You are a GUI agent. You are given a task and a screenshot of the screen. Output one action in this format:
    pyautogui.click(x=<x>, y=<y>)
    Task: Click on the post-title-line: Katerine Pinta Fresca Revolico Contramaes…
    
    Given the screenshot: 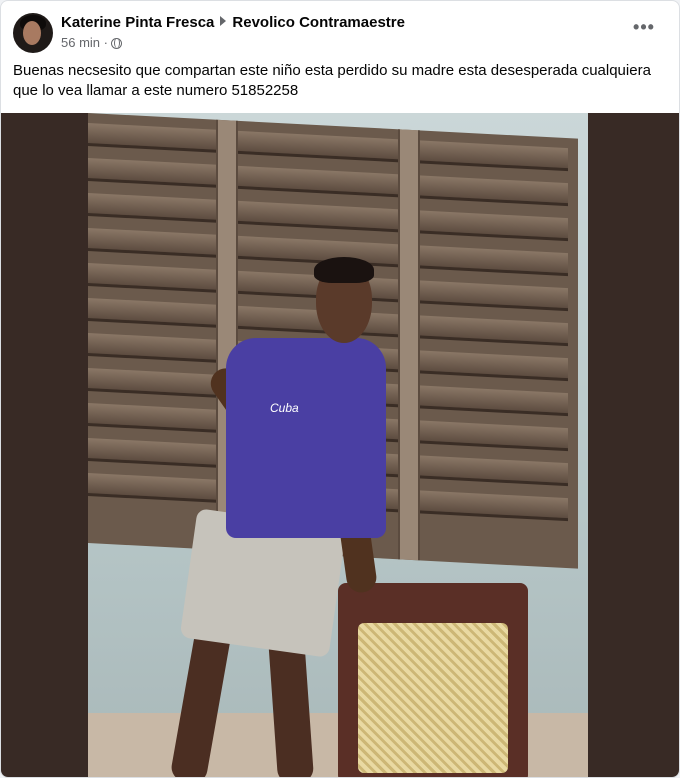 What is the action you would take?
    pyautogui.click(x=233, y=22)
    